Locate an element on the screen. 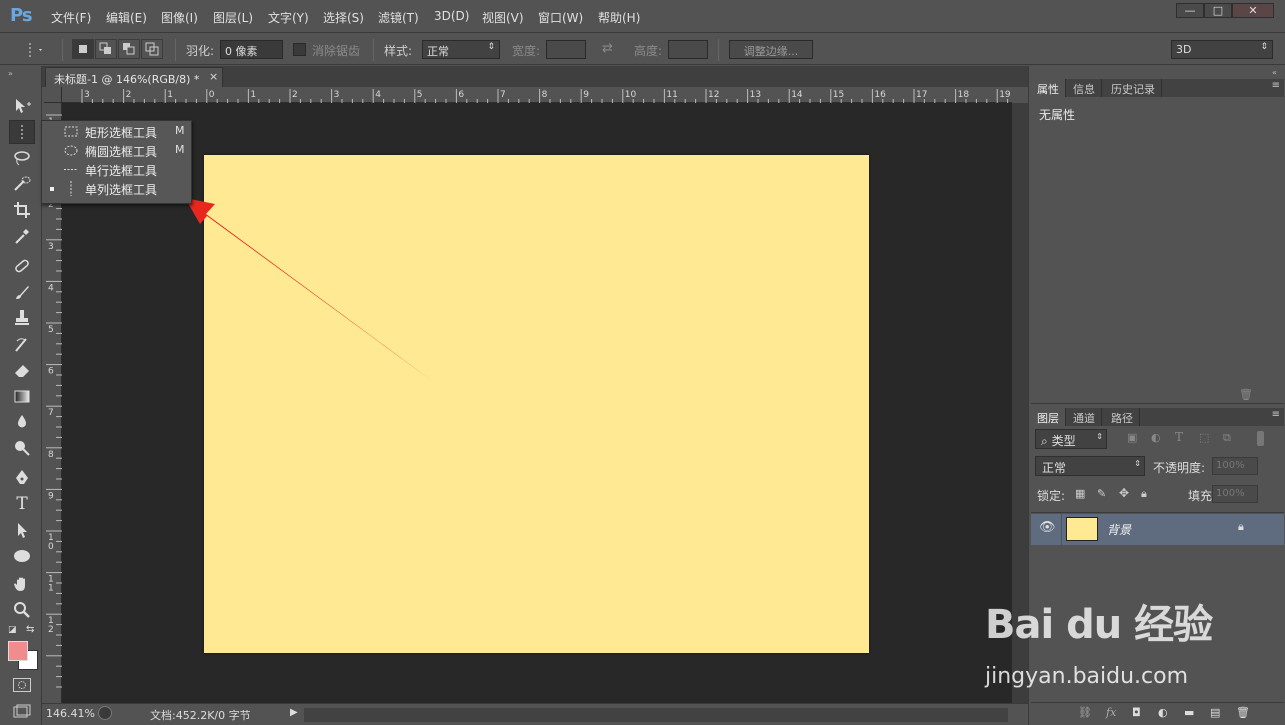  menu-help: 帮助(H) is located at coordinates (619, 17).